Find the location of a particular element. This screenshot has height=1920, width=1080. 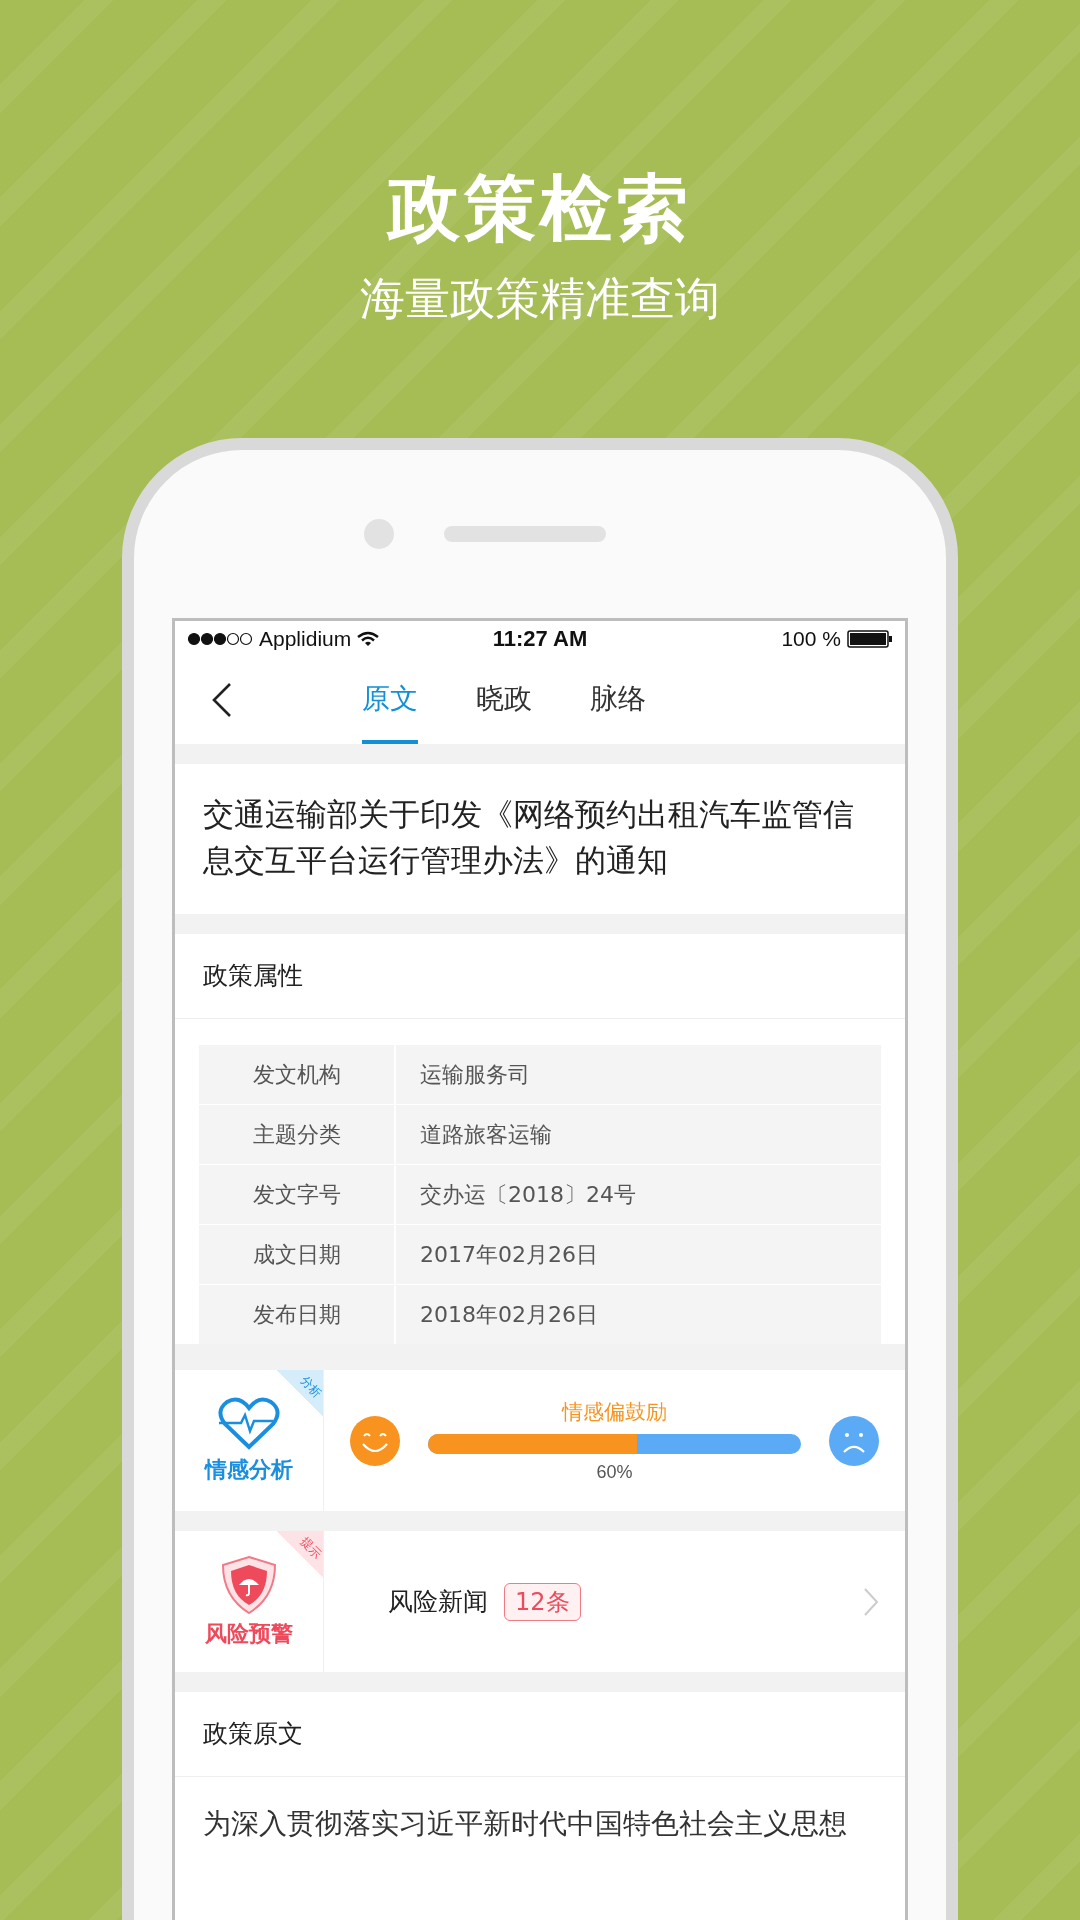

shield-umbrella-icon is located at coordinates (249, 1584).